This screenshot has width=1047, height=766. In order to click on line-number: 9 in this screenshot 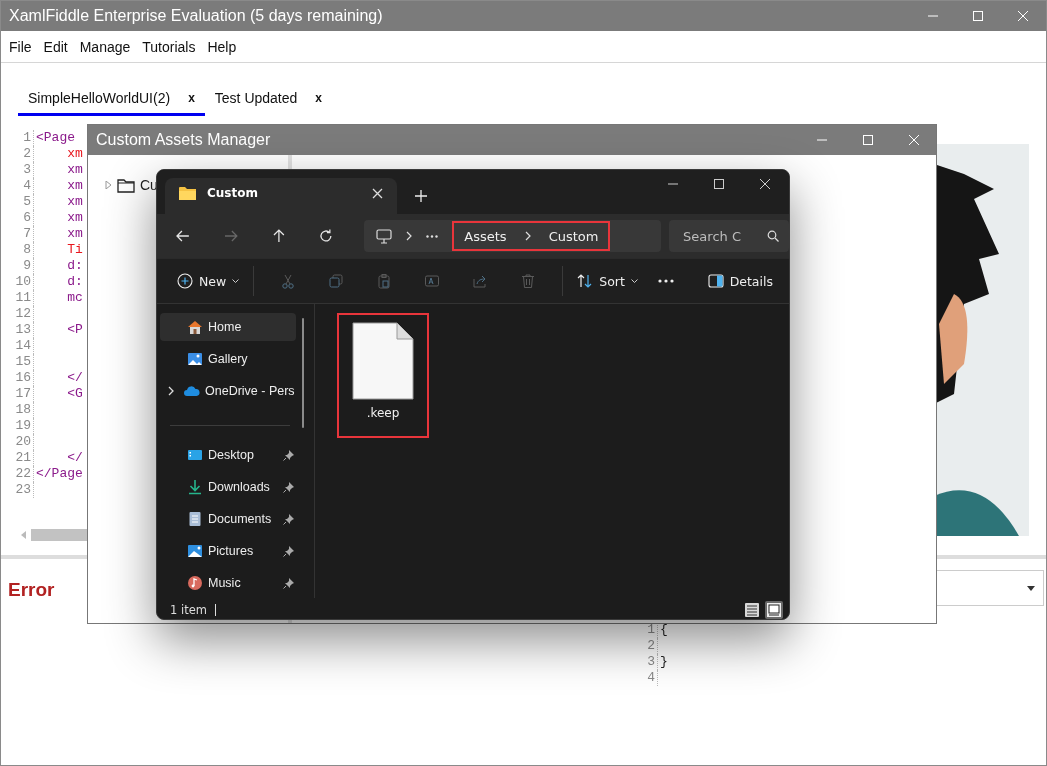, I will do `click(17, 266)`.